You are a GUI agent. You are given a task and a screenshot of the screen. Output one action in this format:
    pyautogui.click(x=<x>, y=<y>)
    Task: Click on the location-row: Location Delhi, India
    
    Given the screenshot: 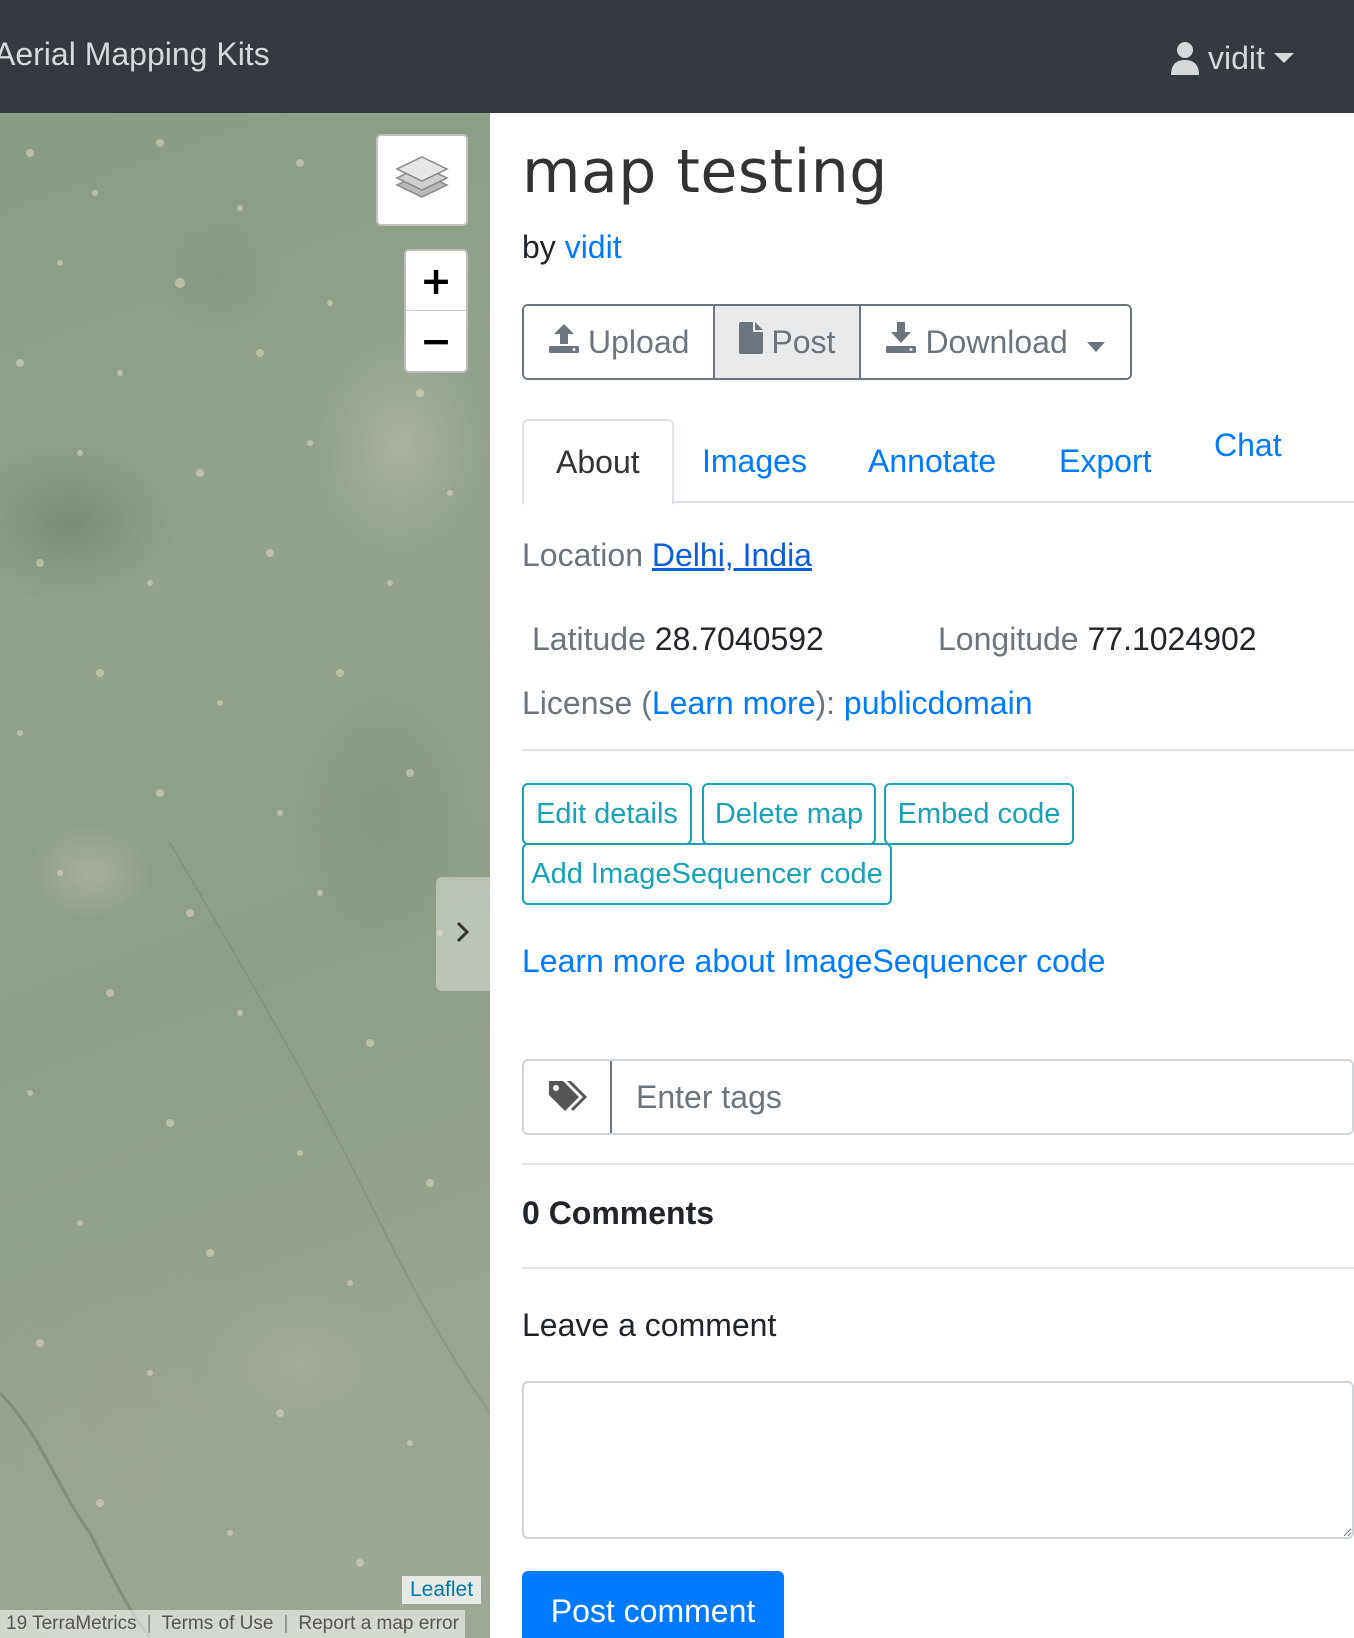 What is the action you would take?
    pyautogui.click(x=667, y=555)
    